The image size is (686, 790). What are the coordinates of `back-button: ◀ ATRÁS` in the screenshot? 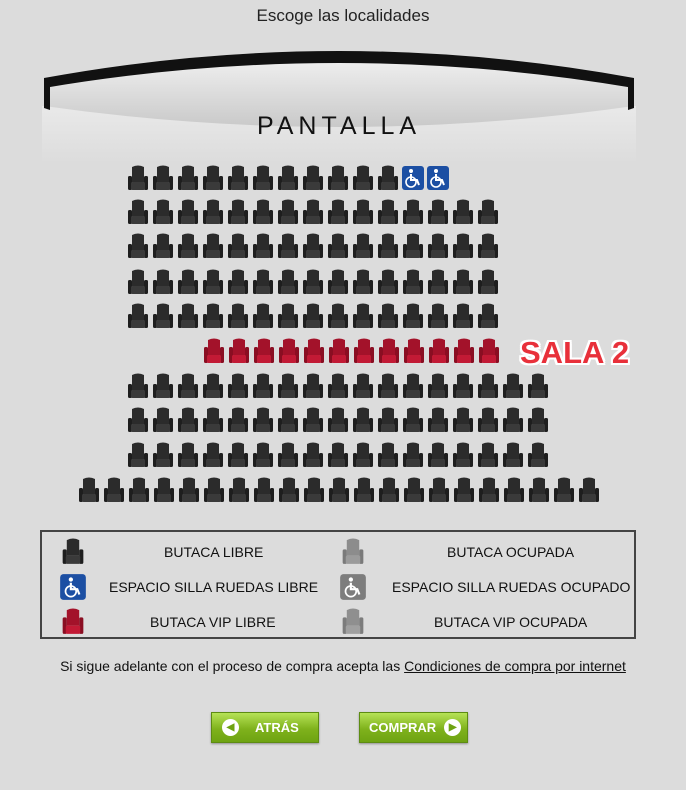 It's located at (265, 727).